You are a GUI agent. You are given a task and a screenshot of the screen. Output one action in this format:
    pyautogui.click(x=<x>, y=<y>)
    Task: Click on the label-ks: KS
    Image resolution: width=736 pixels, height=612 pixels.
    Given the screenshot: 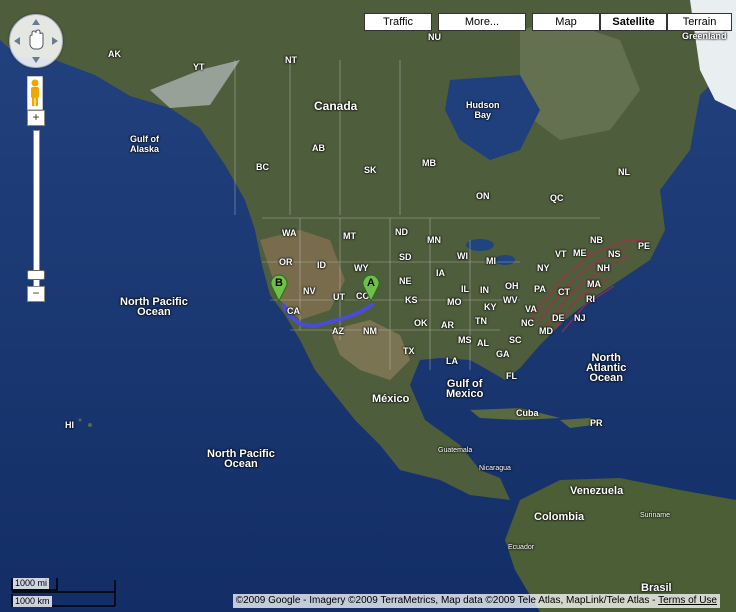 What is the action you would take?
    pyautogui.click(x=411, y=300)
    